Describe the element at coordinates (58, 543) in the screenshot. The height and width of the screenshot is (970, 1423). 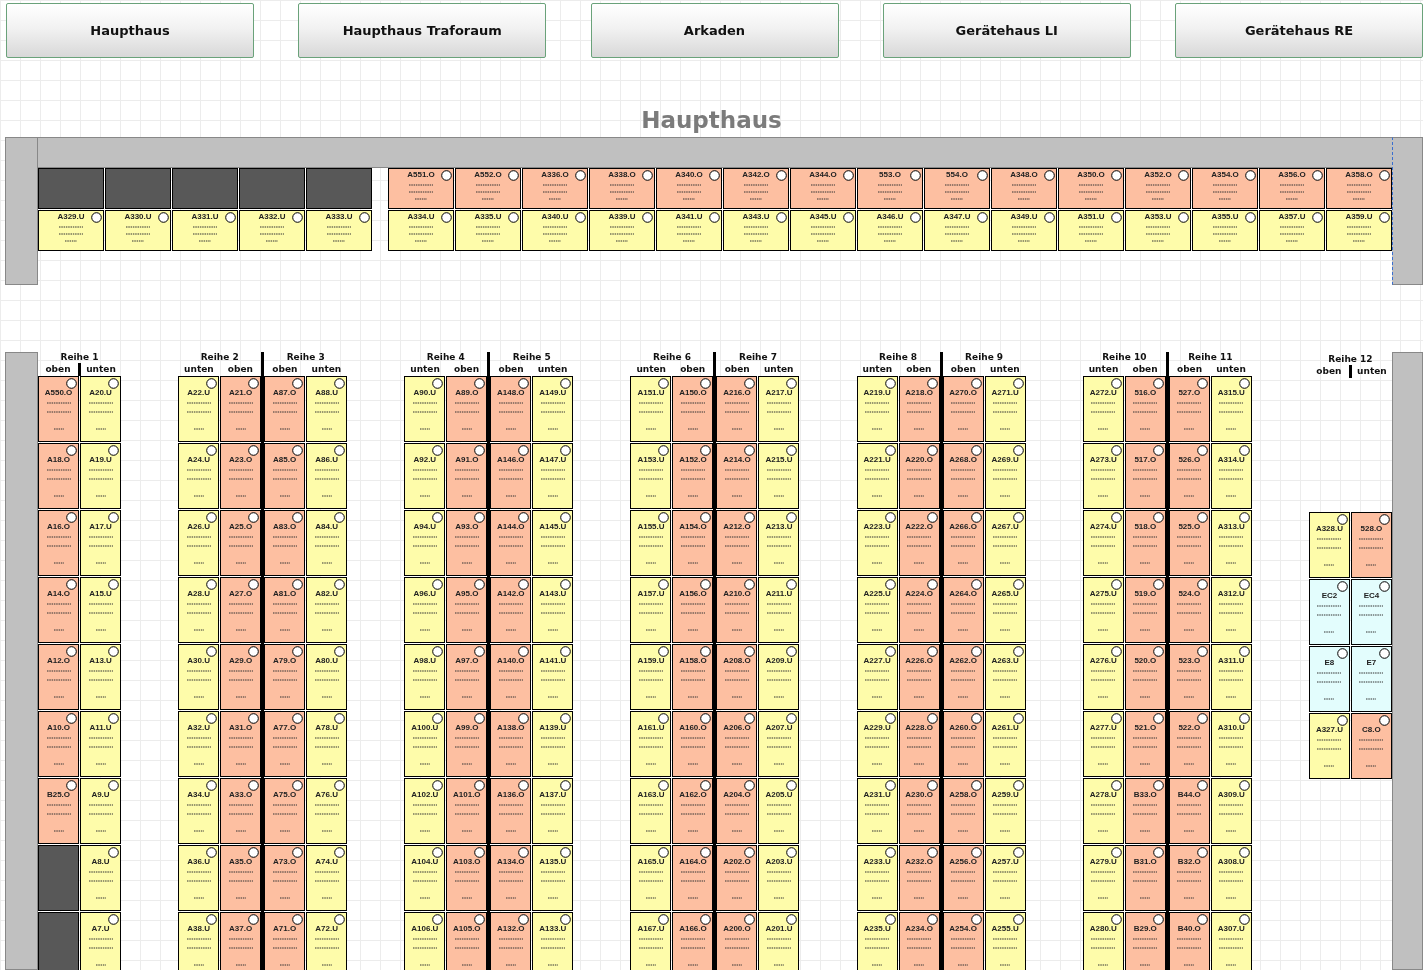
I see `parking-slot: A16.O` at that location.